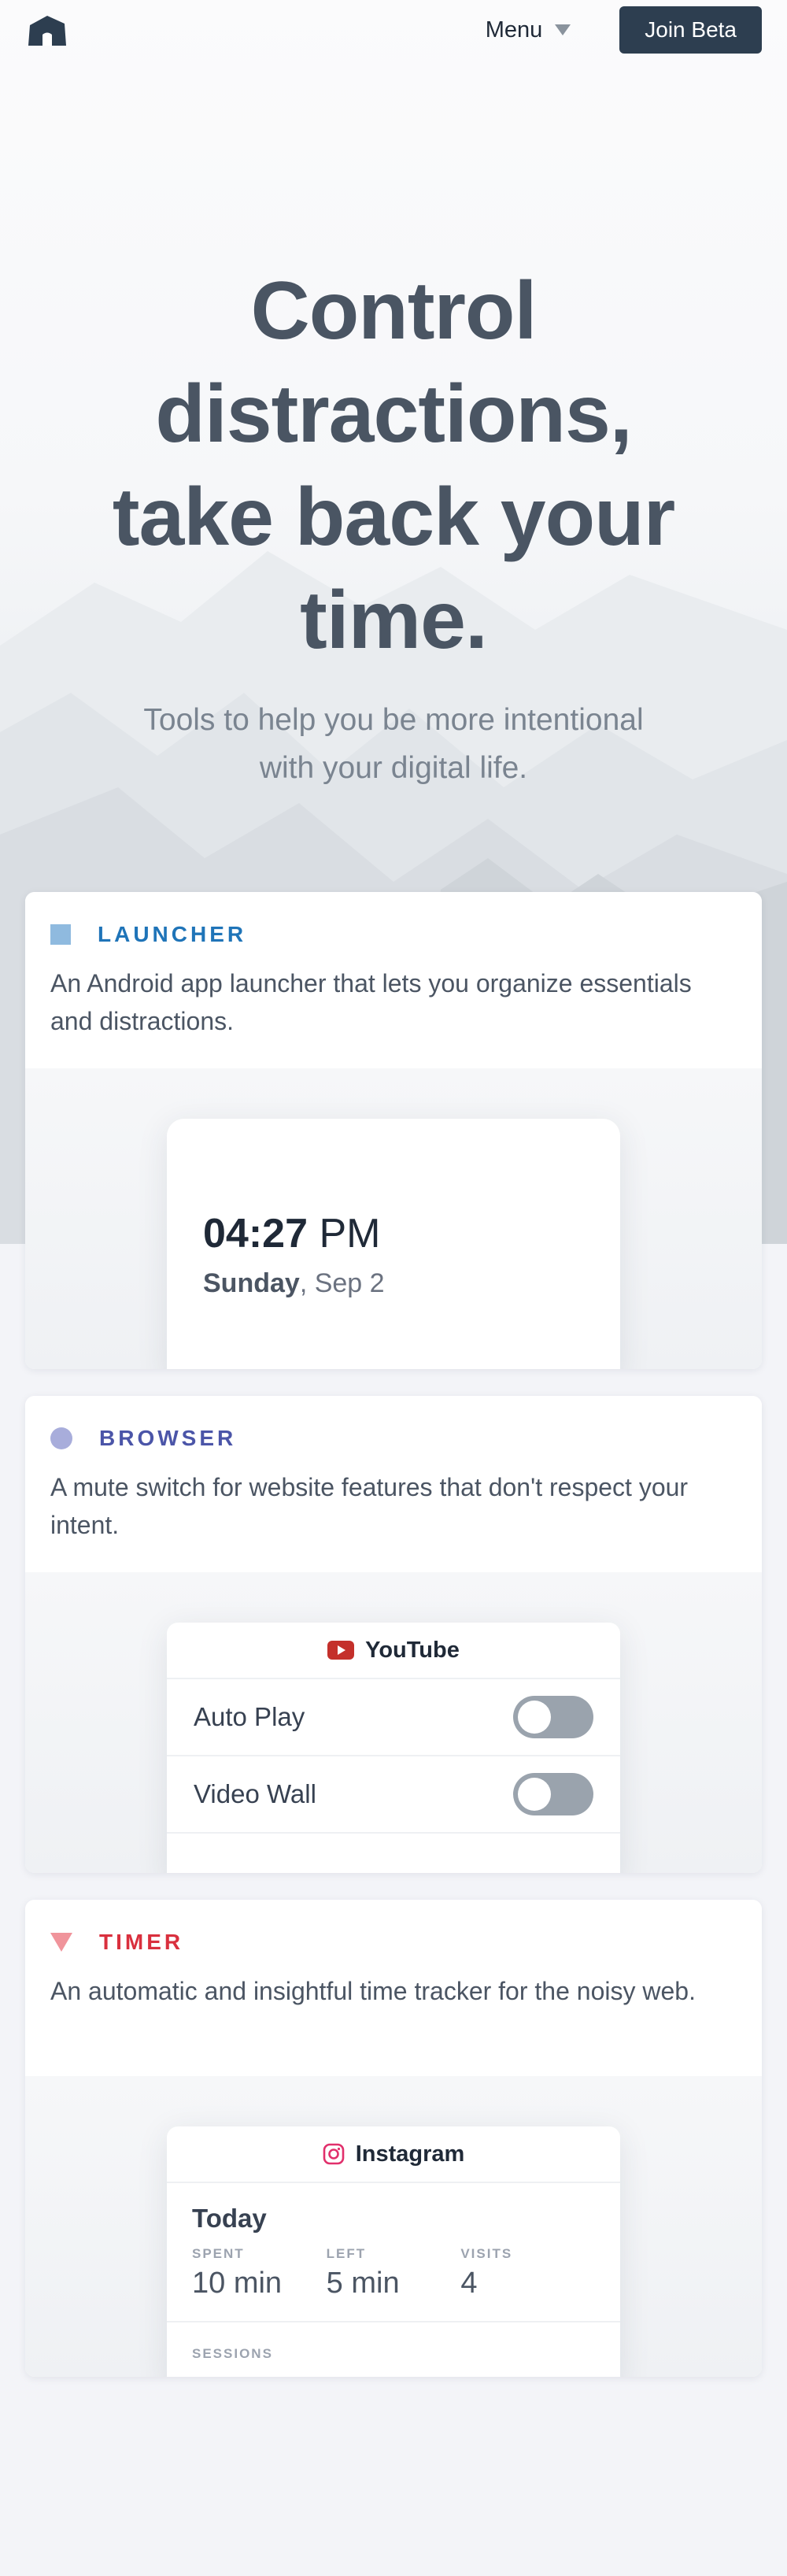 Image resolution: width=787 pixels, height=2576 pixels. Describe the element at coordinates (249, 1716) in the screenshot. I see `toggle-label: Auto Play` at that location.